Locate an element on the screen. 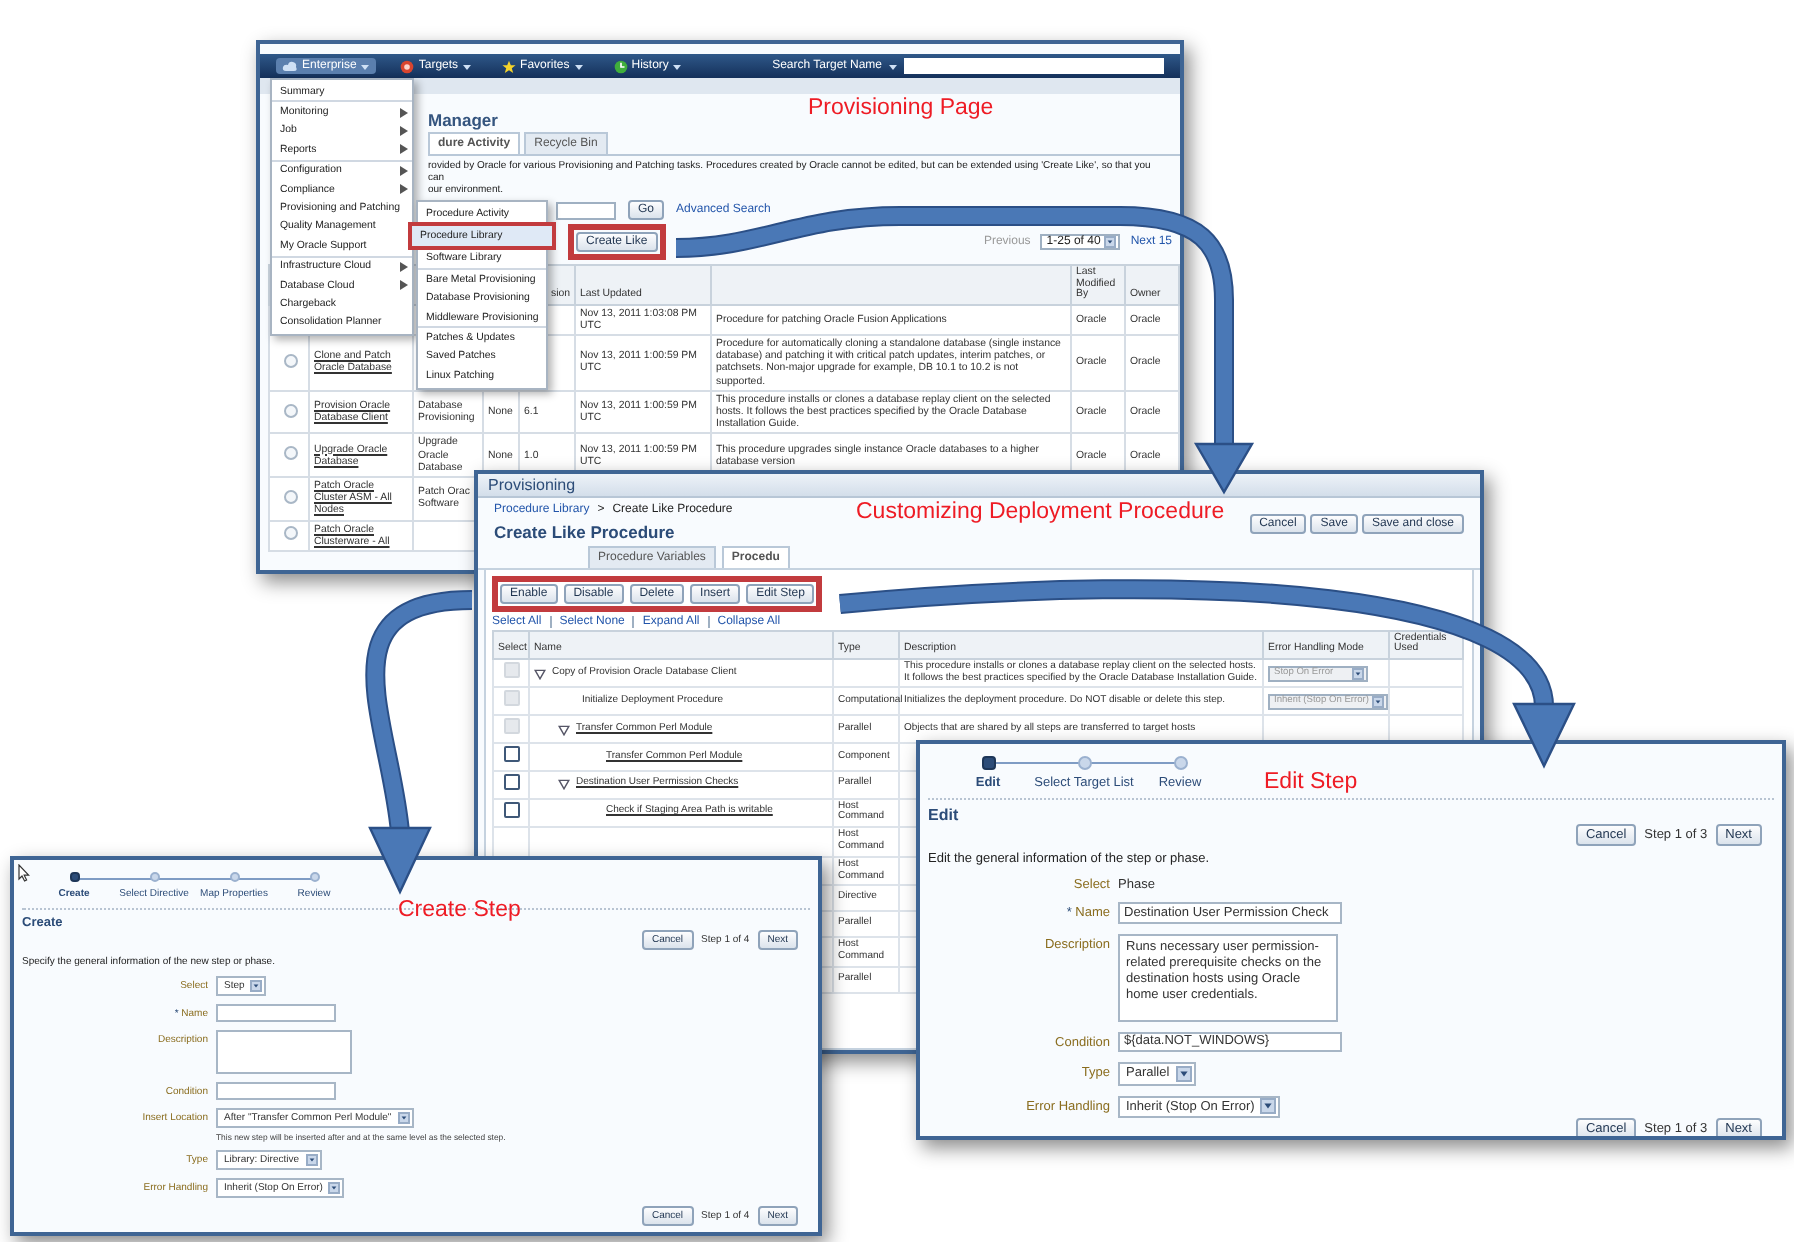  caption-label: Edit Step is located at coordinates (1311, 782).